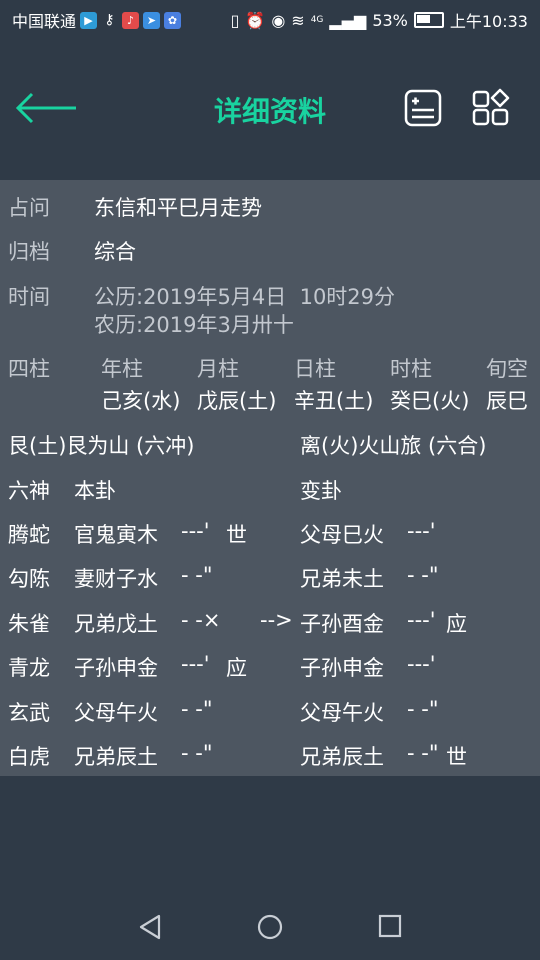 The height and width of the screenshot is (960, 540). I want to click on ben-gua-name: 艮(土)艮为山 (六冲), so click(101, 446).